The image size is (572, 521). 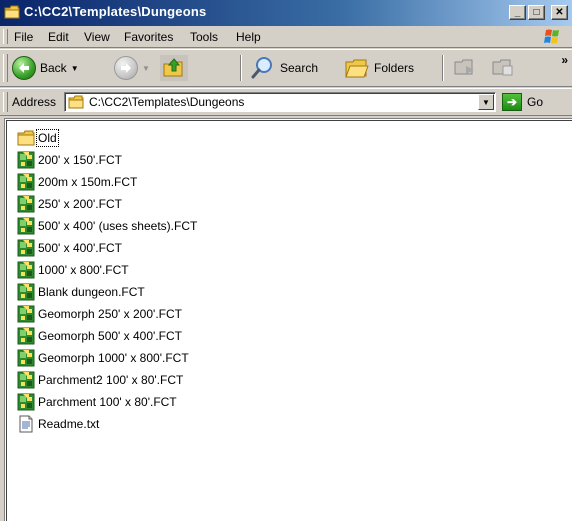 I want to click on file-list-item: Geomorph 500' x 400'.FCT, so click(x=107, y=336).